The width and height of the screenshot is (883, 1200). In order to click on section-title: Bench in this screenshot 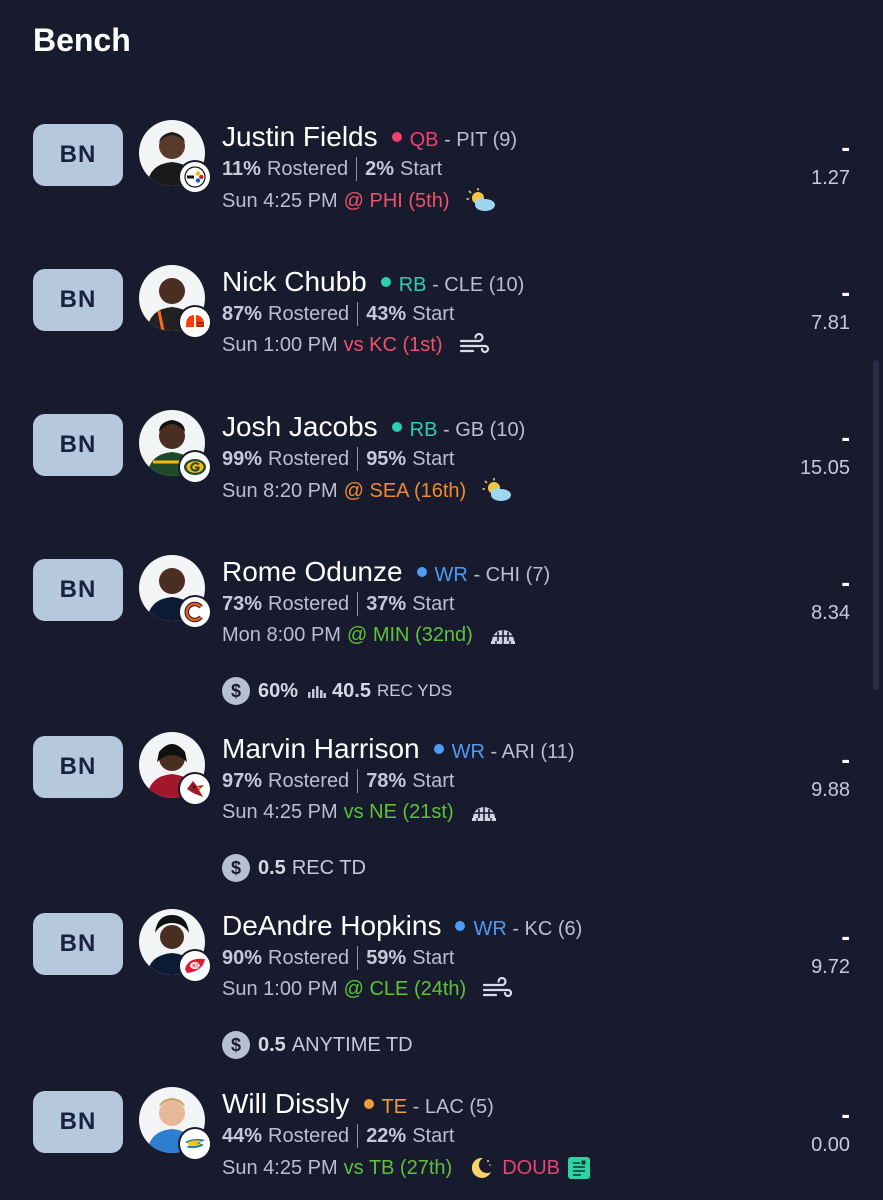, I will do `click(82, 40)`.